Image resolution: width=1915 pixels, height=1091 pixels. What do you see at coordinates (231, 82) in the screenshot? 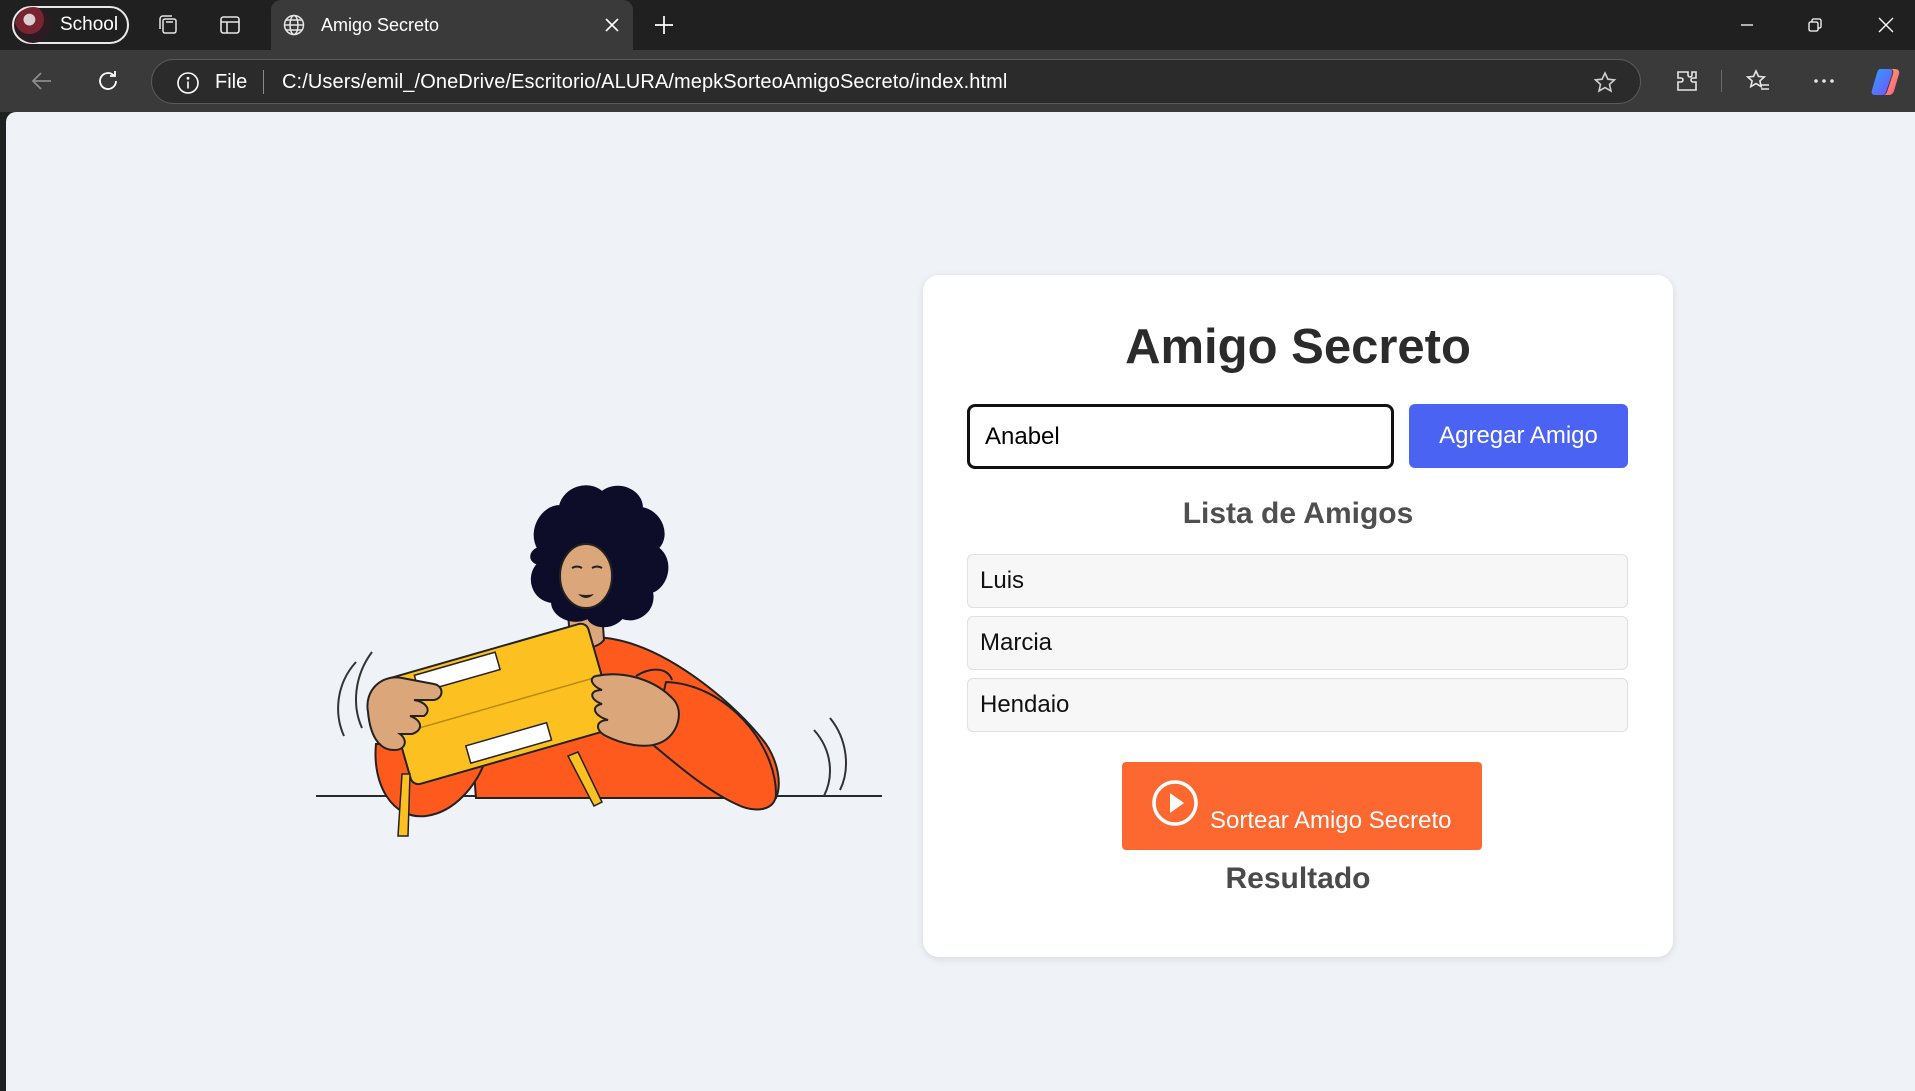
I see `address-scheme: File` at bounding box center [231, 82].